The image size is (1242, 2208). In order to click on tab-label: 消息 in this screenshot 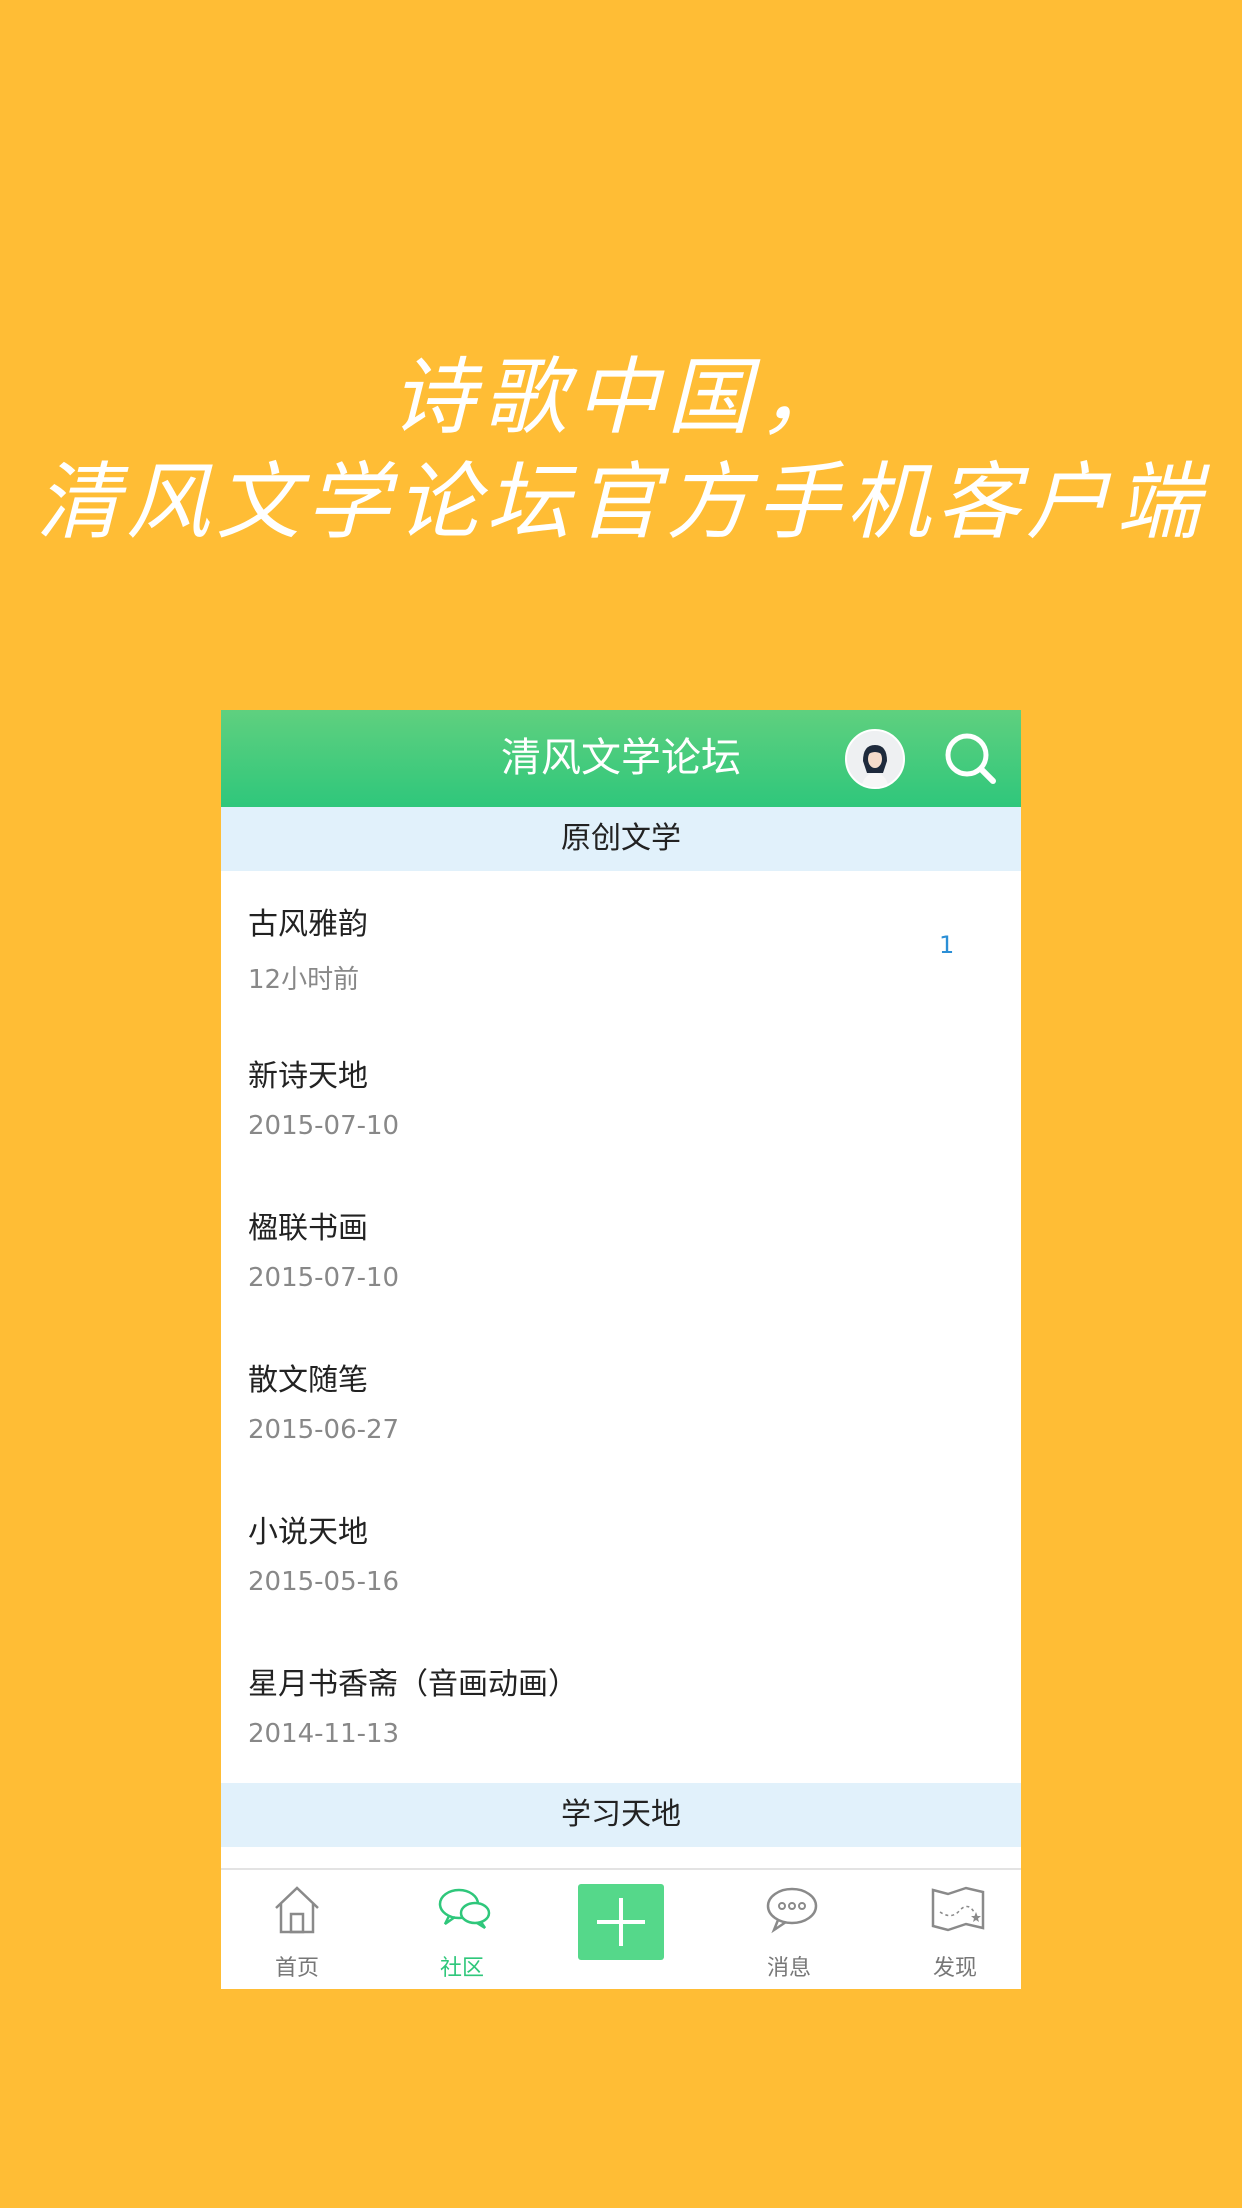, I will do `click(788, 1968)`.